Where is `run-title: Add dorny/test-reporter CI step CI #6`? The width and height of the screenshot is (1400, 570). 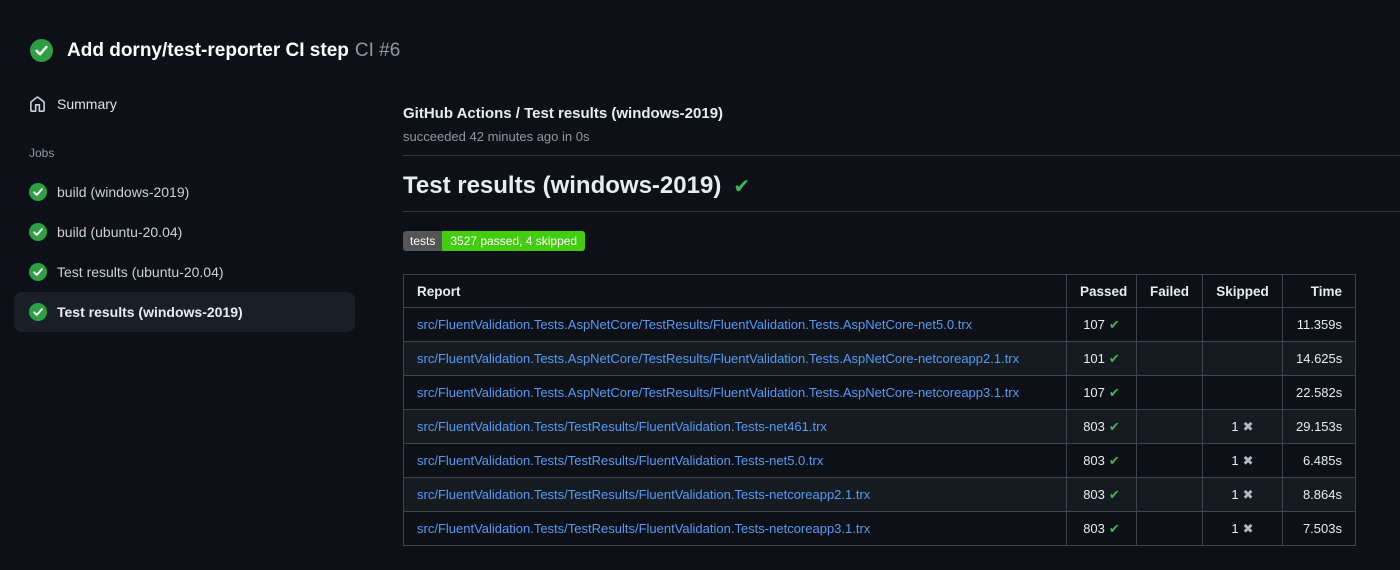
run-title: Add dorny/test-reporter CI step CI #6 is located at coordinates (233, 51).